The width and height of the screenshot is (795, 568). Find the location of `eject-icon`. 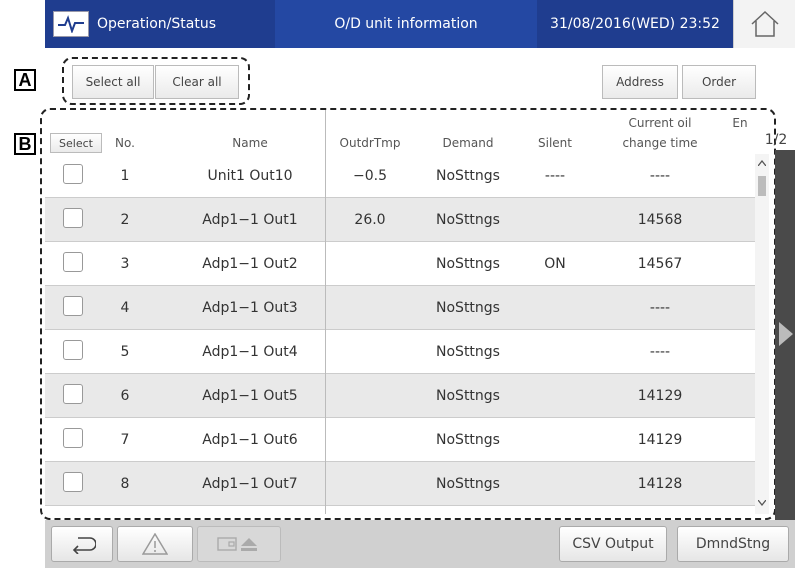

eject-icon is located at coordinates (237, 544).